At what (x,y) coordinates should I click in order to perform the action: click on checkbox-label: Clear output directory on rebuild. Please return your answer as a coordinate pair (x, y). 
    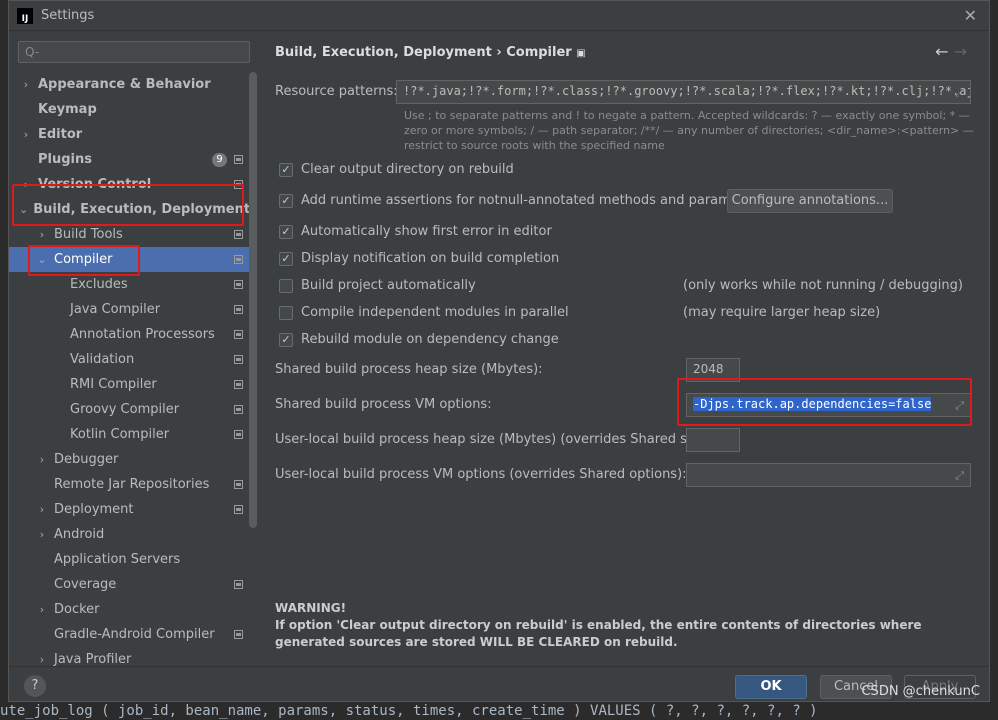
    Looking at the image, I should click on (407, 169).